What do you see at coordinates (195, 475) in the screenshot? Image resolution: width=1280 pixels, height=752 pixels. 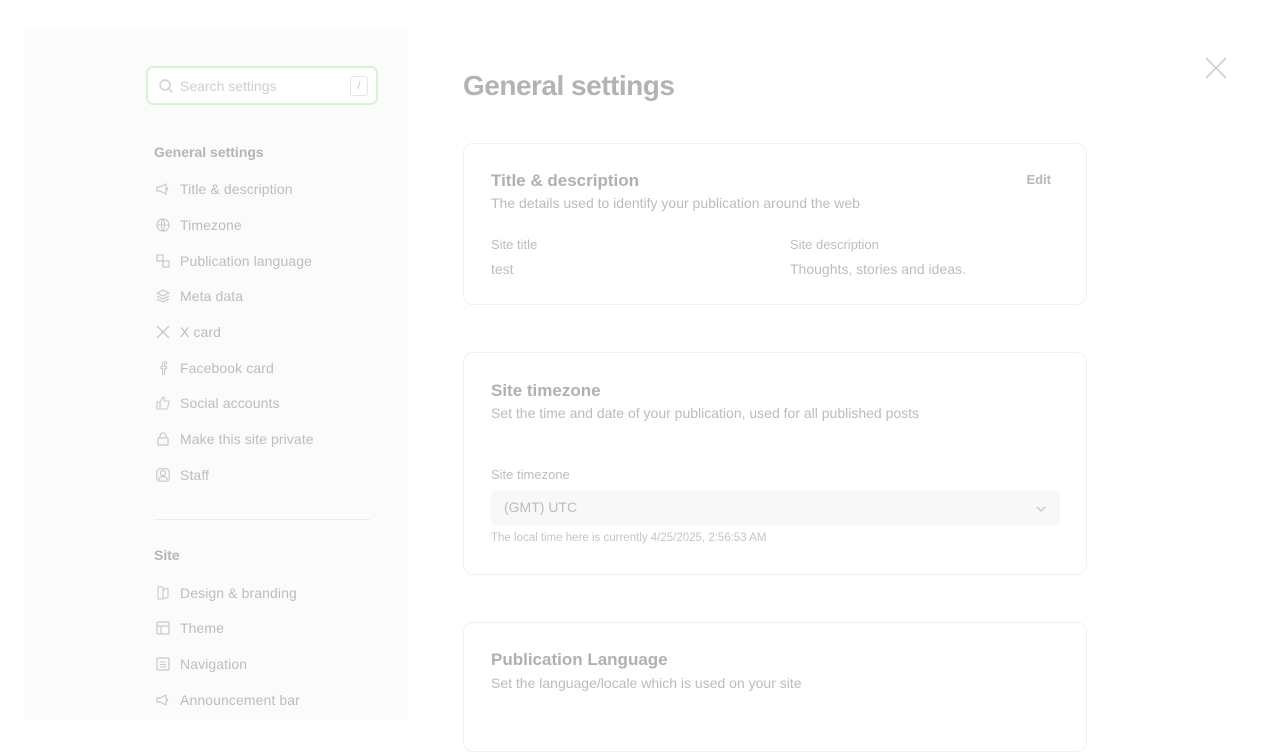 I see `sidebar-item-label: Staff` at bounding box center [195, 475].